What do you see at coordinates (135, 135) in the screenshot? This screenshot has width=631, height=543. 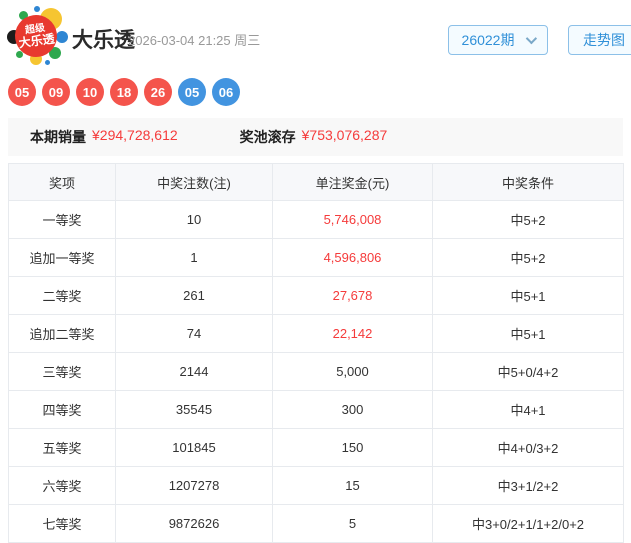 I see `sales-value: ¥294,728,612` at bounding box center [135, 135].